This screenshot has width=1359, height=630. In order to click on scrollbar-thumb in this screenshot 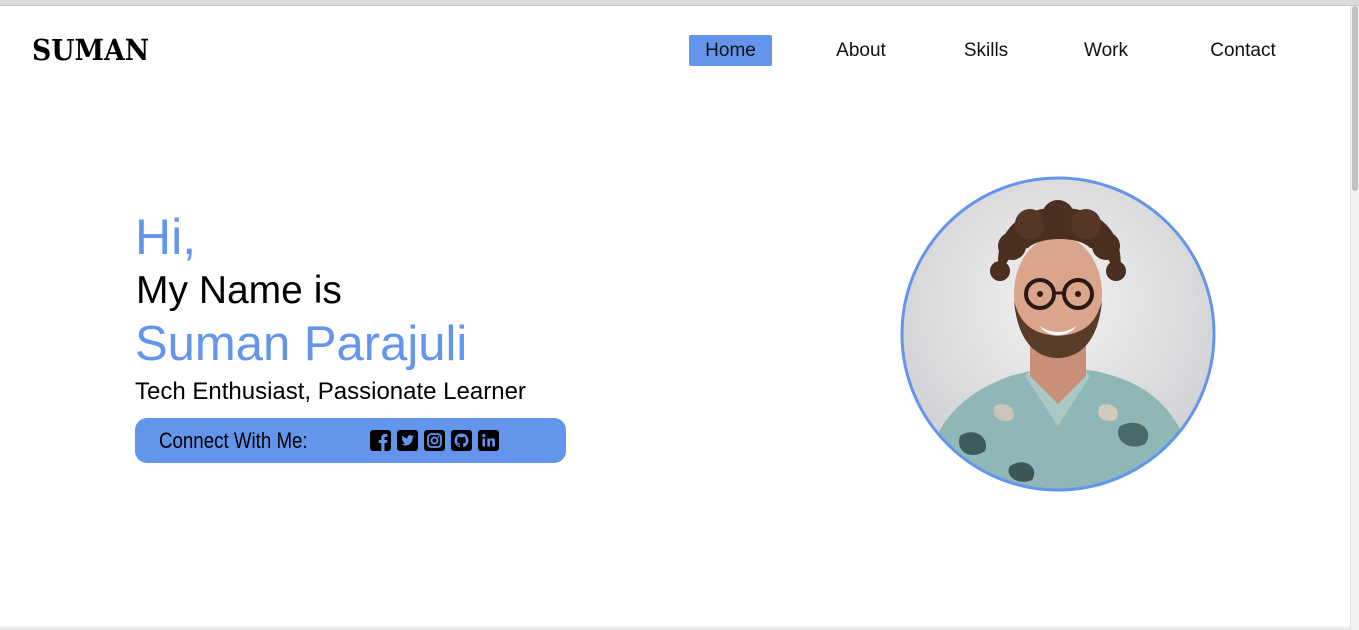, I will do `click(1355, 98)`.